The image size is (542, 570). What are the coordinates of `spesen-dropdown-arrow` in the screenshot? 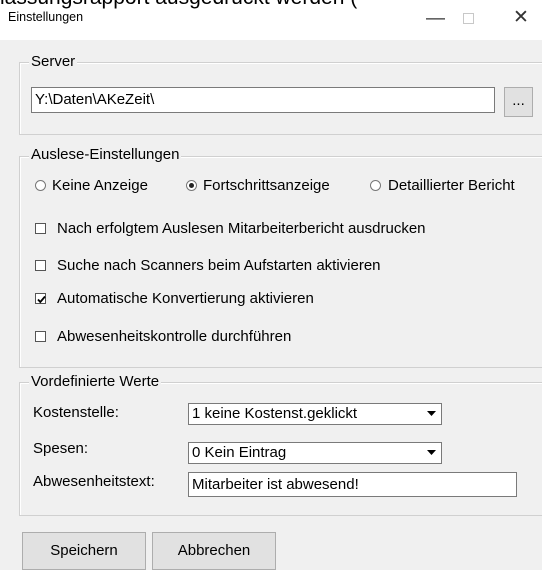 It's located at (431, 452).